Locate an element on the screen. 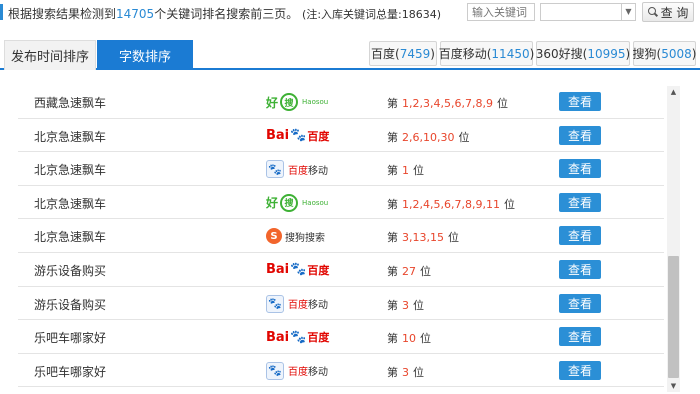 The height and width of the screenshot is (394, 700). chevron-down-icon: ▼ is located at coordinates (628, 12).